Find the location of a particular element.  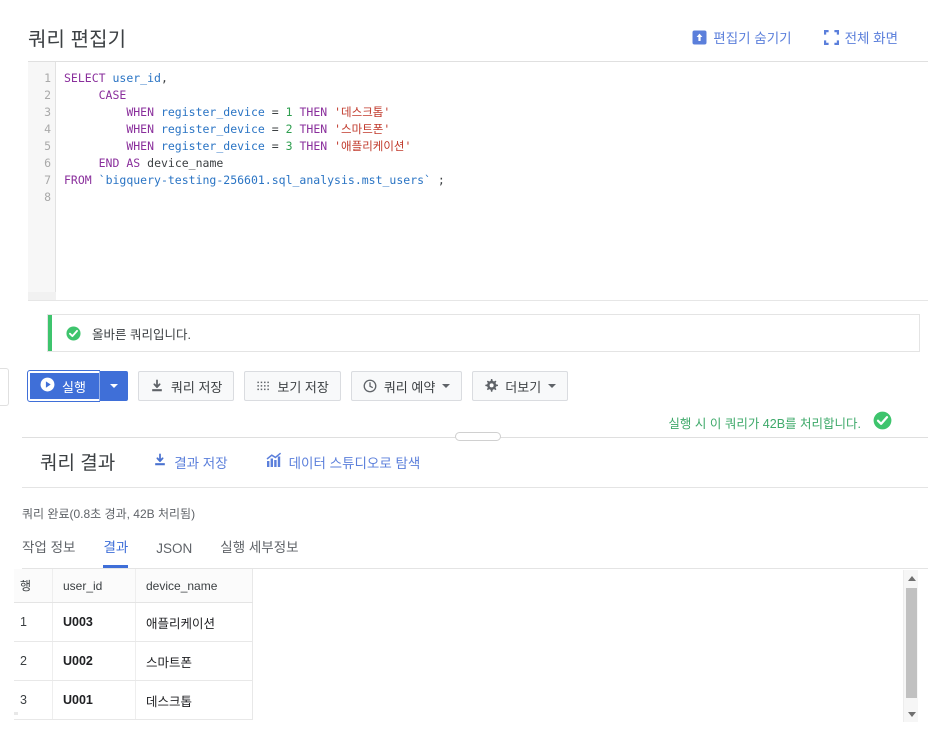

line-number: 2 is located at coordinates (47, 95).